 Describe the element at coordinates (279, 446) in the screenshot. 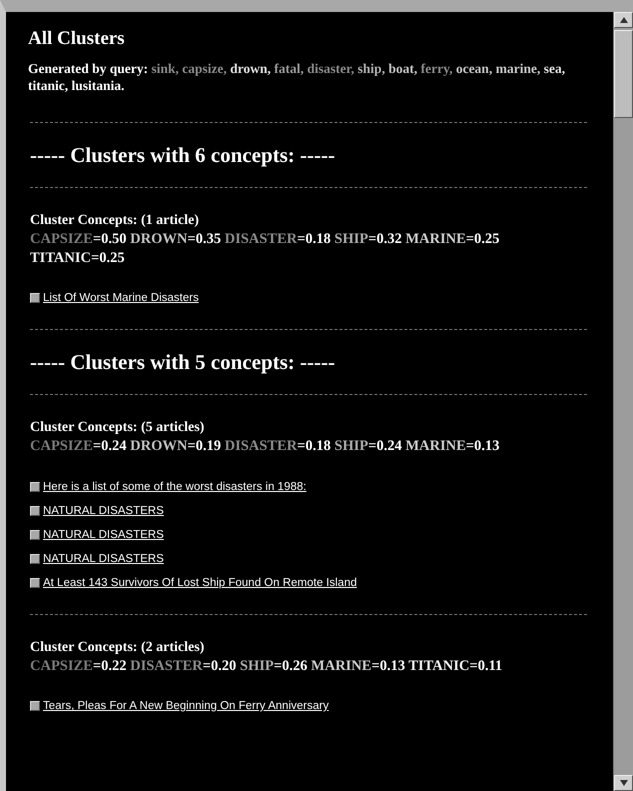

I see `concept-list: CAPSIZE=0.24 DROWN=0.19 DISASTER=0.18 SHIP=0.24 MARINE=0.13` at that location.